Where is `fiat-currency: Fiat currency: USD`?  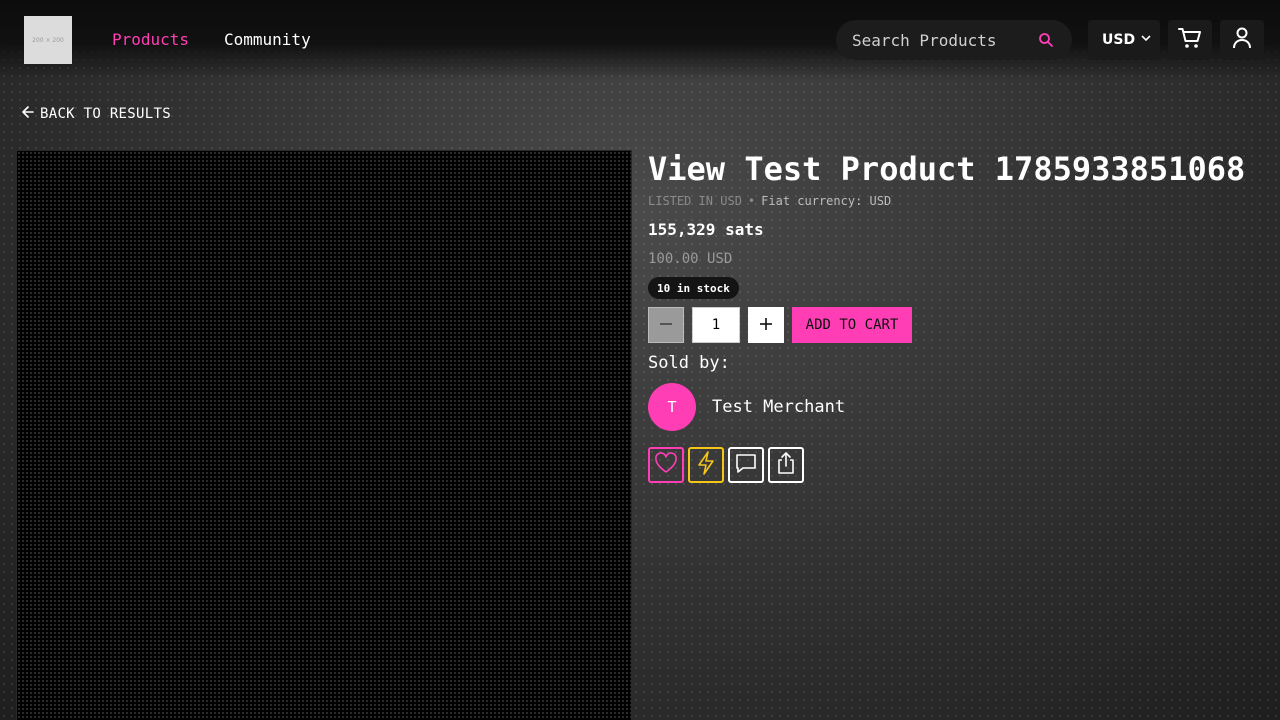 fiat-currency: Fiat currency: USD is located at coordinates (826, 201).